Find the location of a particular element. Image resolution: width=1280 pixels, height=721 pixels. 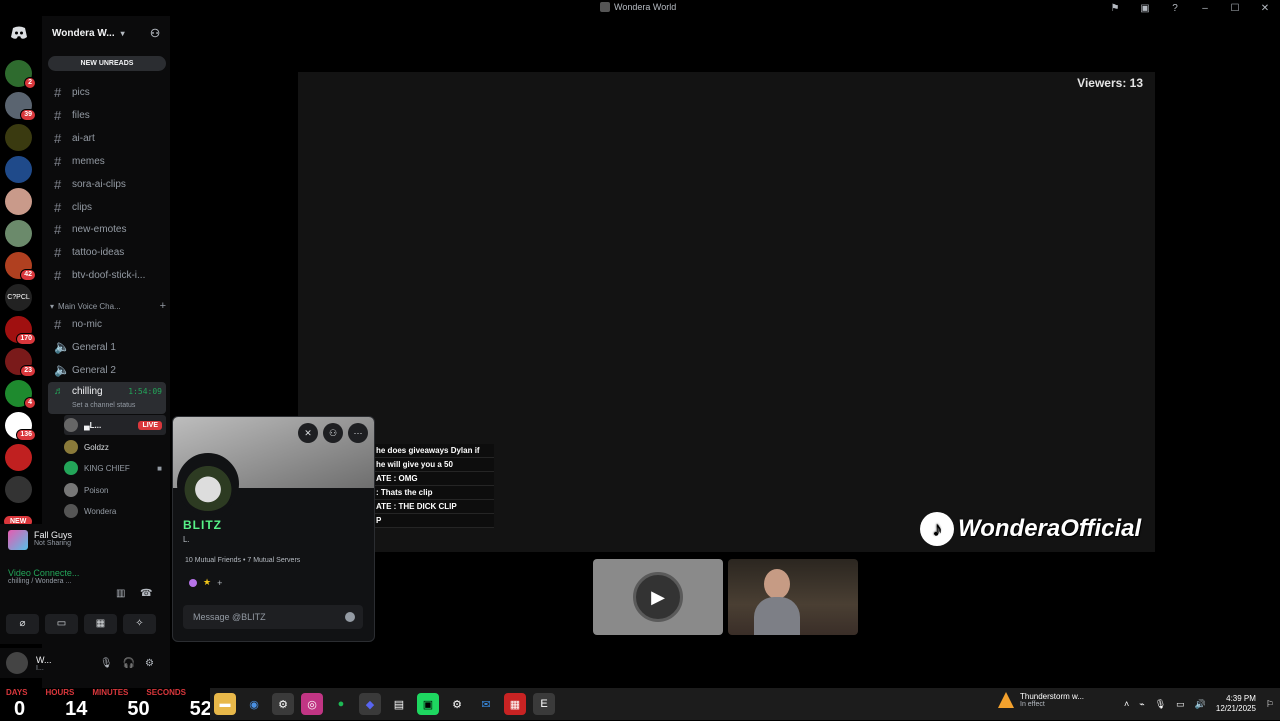

minimize-button: – is located at coordinates (1205, 8).